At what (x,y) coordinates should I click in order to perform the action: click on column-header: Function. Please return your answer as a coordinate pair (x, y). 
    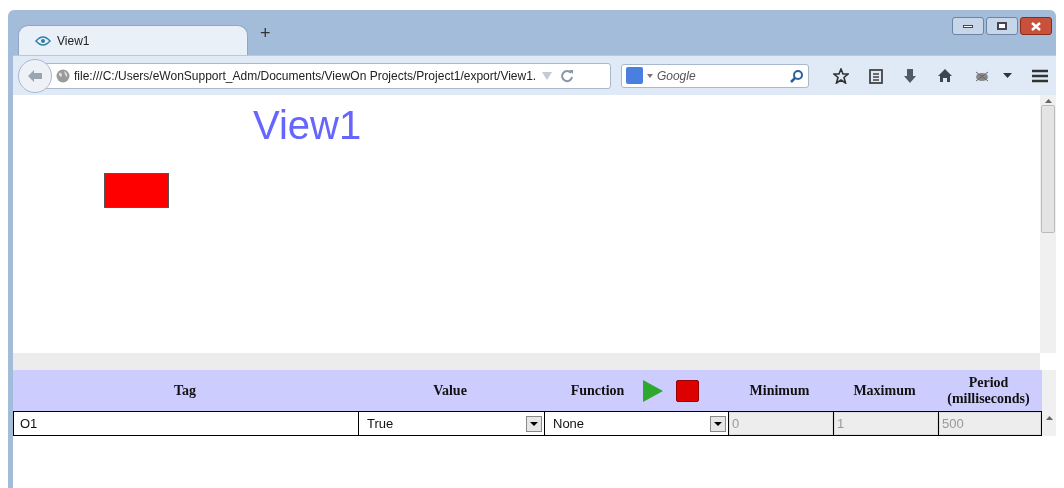
    Looking at the image, I should click on (597, 390).